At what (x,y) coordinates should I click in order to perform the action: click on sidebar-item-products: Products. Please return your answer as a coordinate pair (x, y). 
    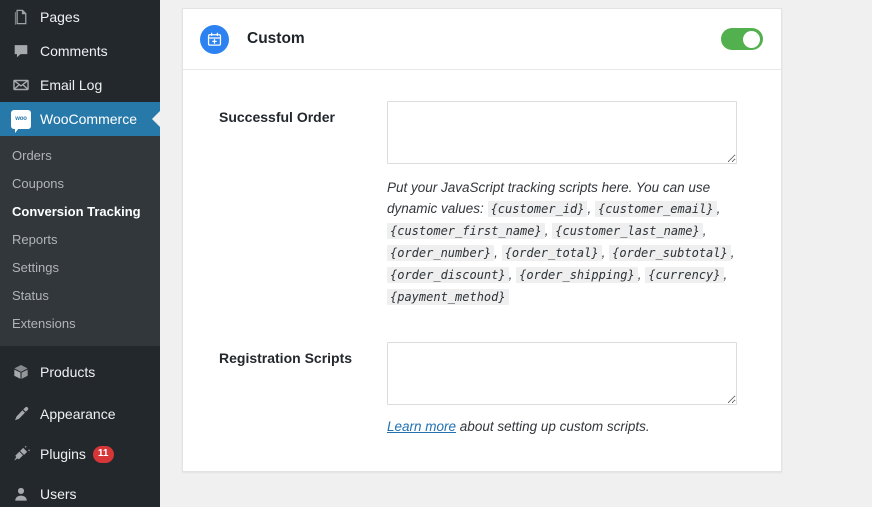
    Looking at the image, I should click on (80, 372).